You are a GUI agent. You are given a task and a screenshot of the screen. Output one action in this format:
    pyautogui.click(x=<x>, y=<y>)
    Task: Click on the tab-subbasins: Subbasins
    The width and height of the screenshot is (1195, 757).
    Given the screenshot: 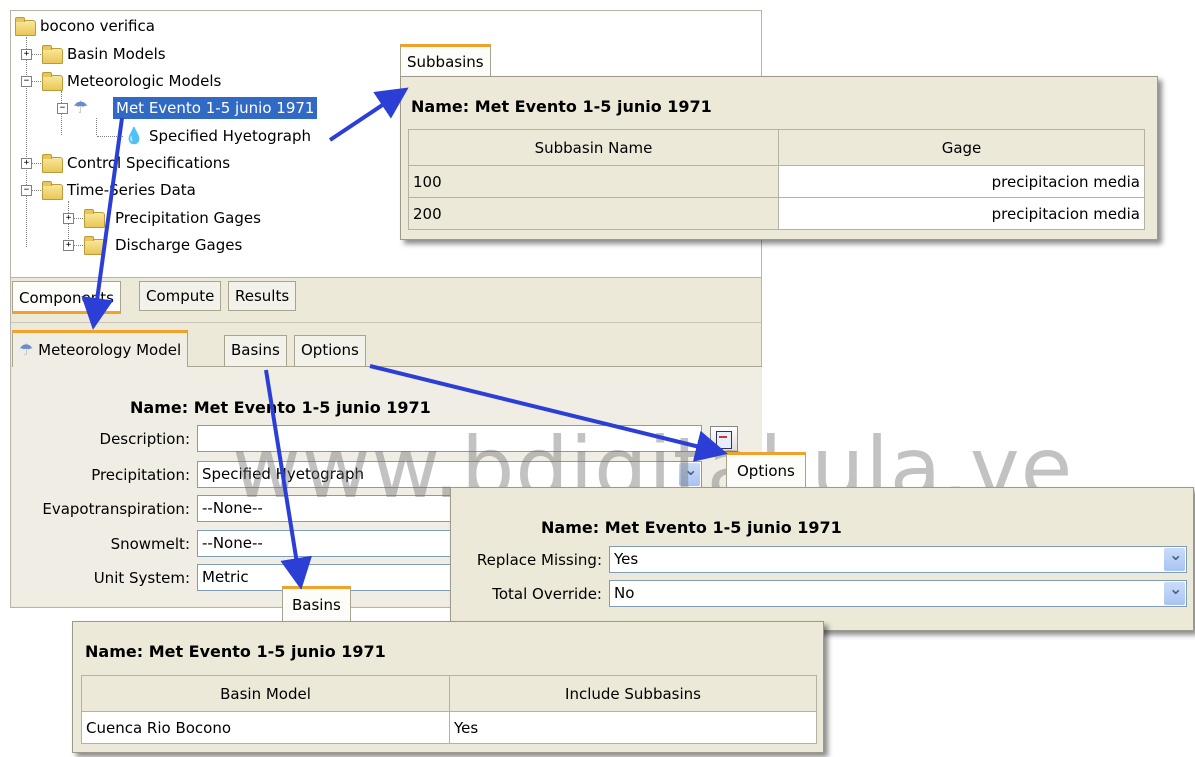 What is the action you would take?
    pyautogui.click(x=445, y=60)
    